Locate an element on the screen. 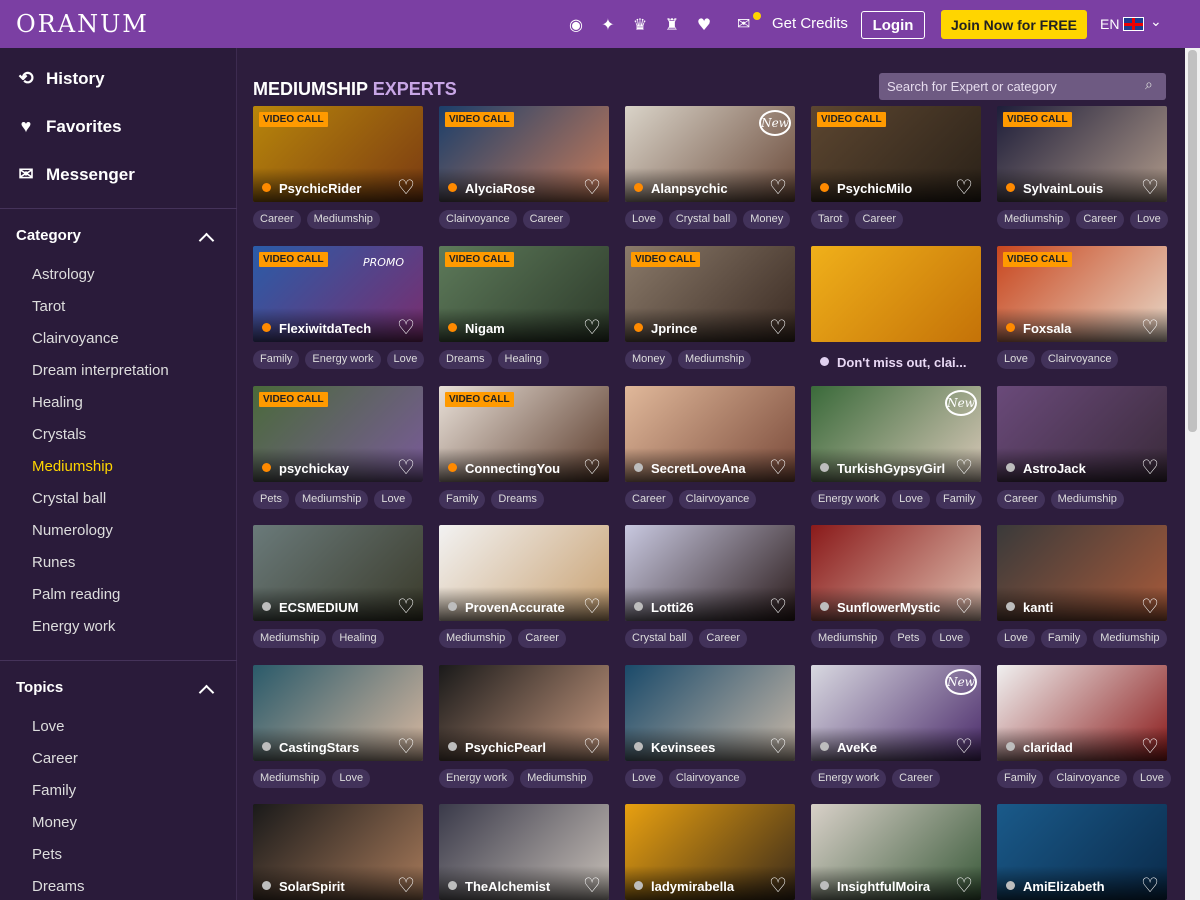  expert-card: VIDEO CALL Jprince ♡ is located at coordinates (710, 294).